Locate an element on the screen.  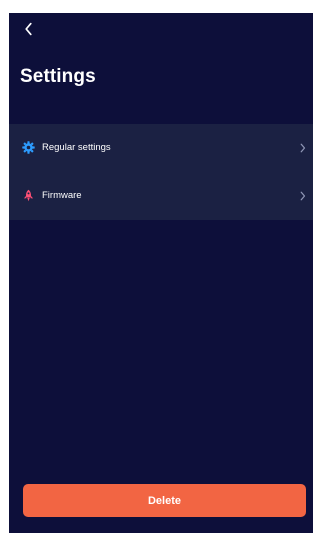
settings-row-regular-settings: Regular settings is located at coordinates (161, 148).